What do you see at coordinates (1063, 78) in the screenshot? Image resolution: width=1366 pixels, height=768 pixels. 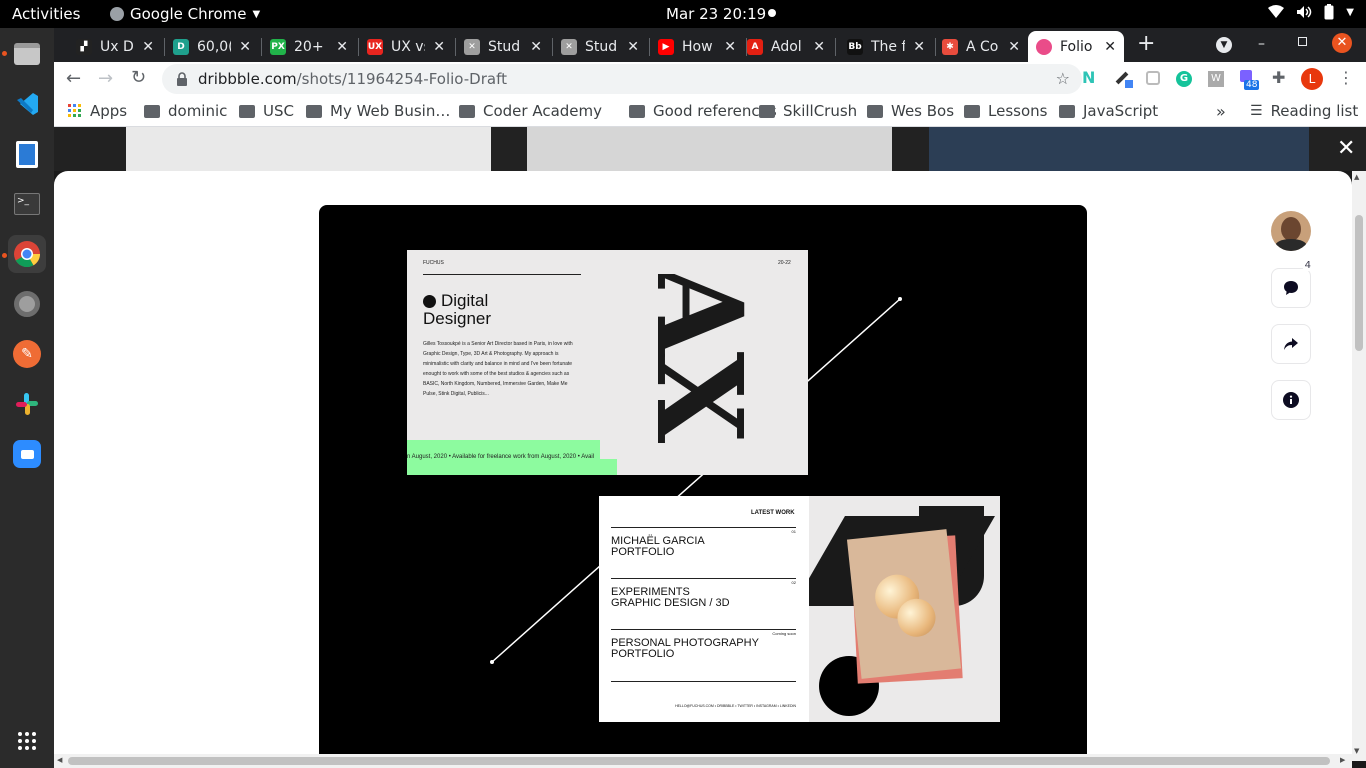 I see `bookmark-star-icon: ☆` at bounding box center [1063, 78].